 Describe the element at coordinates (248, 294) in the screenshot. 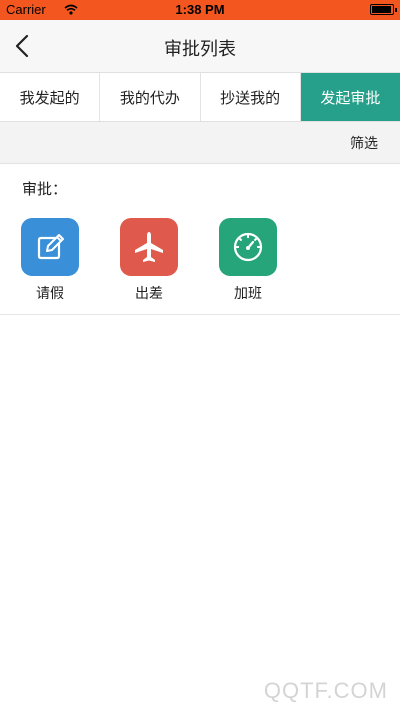

I see `app-overtime-label: 加班` at that location.